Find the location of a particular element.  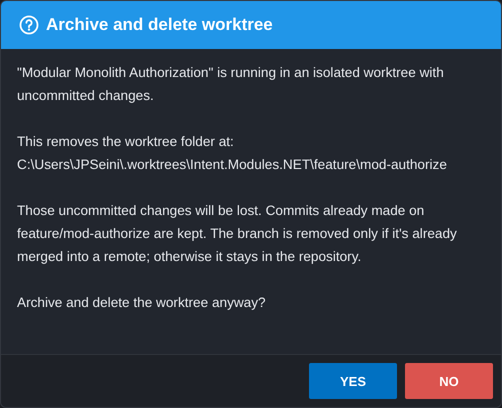

message-text: This removes the worktree folder at: is located at coordinates (126, 142).